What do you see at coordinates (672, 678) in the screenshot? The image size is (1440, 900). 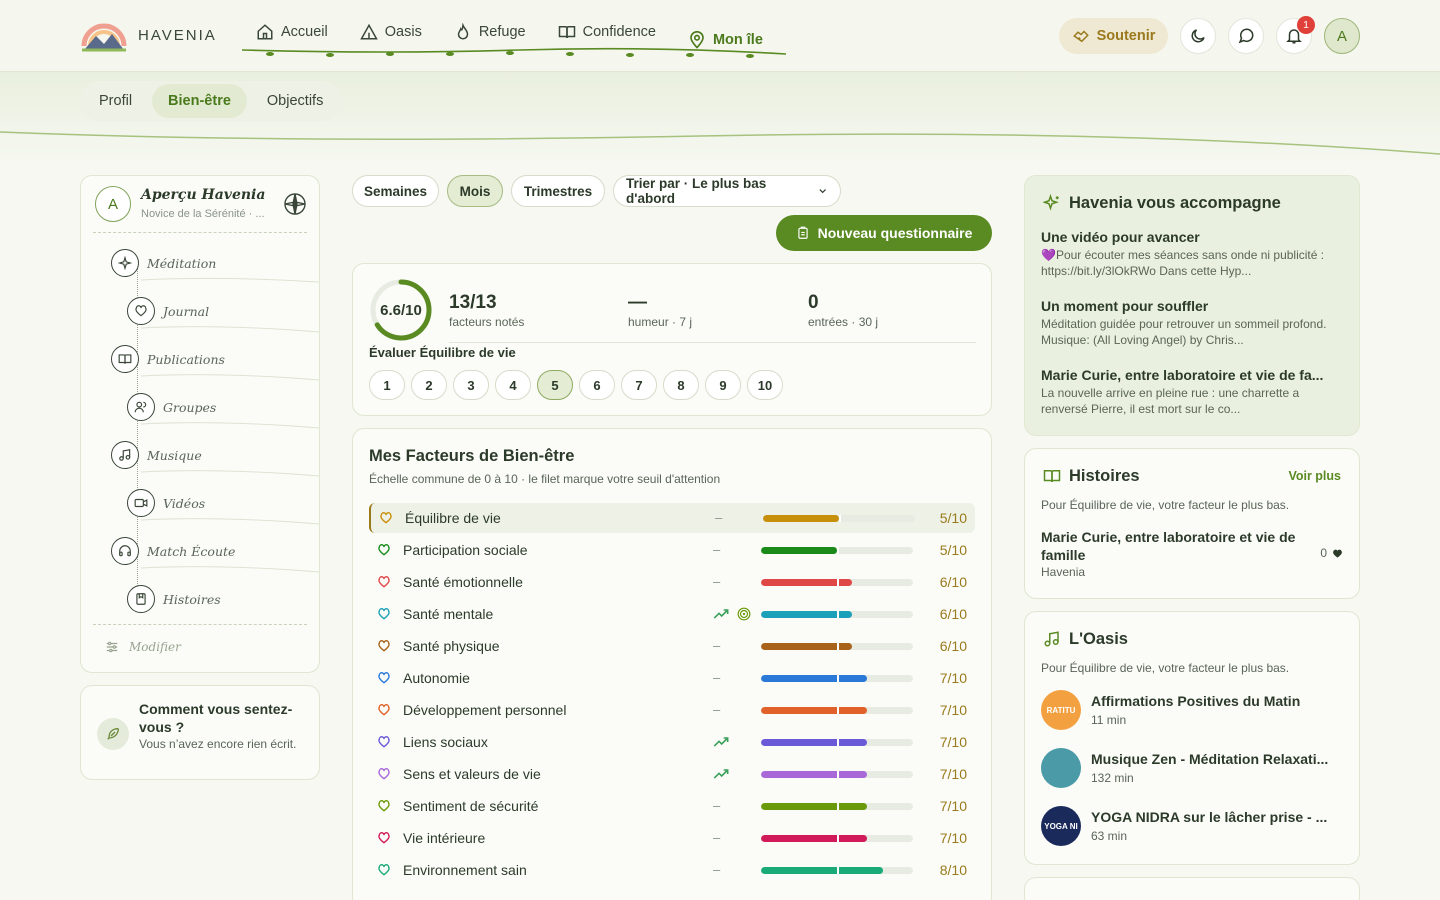 I see `factor-row: Autonomie – 7/10` at bounding box center [672, 678].